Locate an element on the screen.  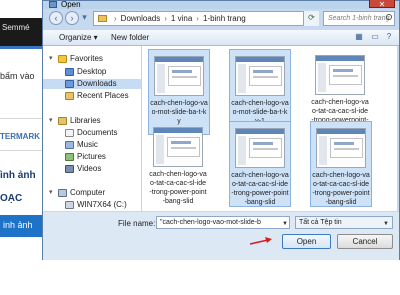
address-bar: › Downloads › 1 vina › 1-binh trang is located at coordinates (205, 18).